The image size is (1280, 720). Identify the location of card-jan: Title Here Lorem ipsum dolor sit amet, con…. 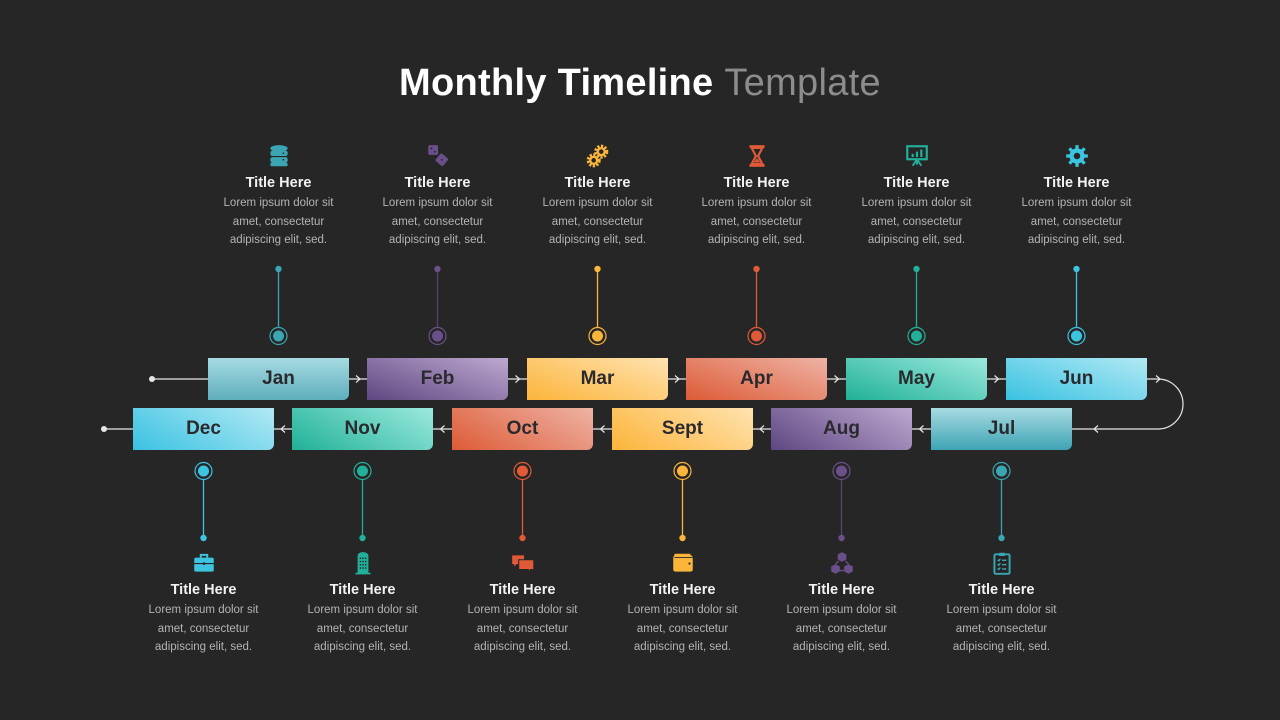
(279, 196).